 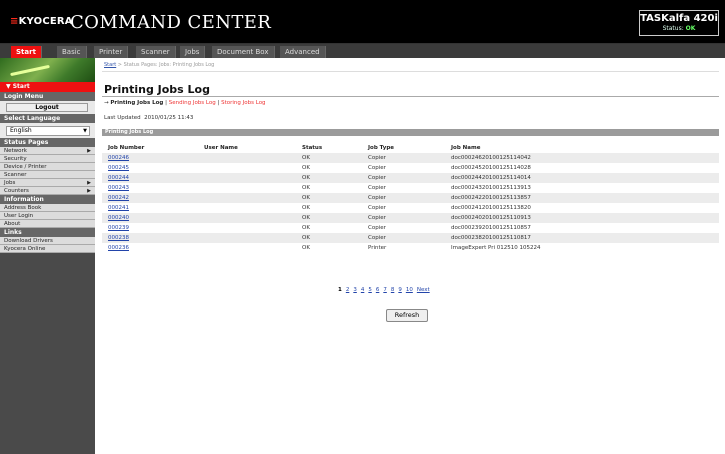 I want to click on job-number-link: 000243, so click(x=118, y=188).